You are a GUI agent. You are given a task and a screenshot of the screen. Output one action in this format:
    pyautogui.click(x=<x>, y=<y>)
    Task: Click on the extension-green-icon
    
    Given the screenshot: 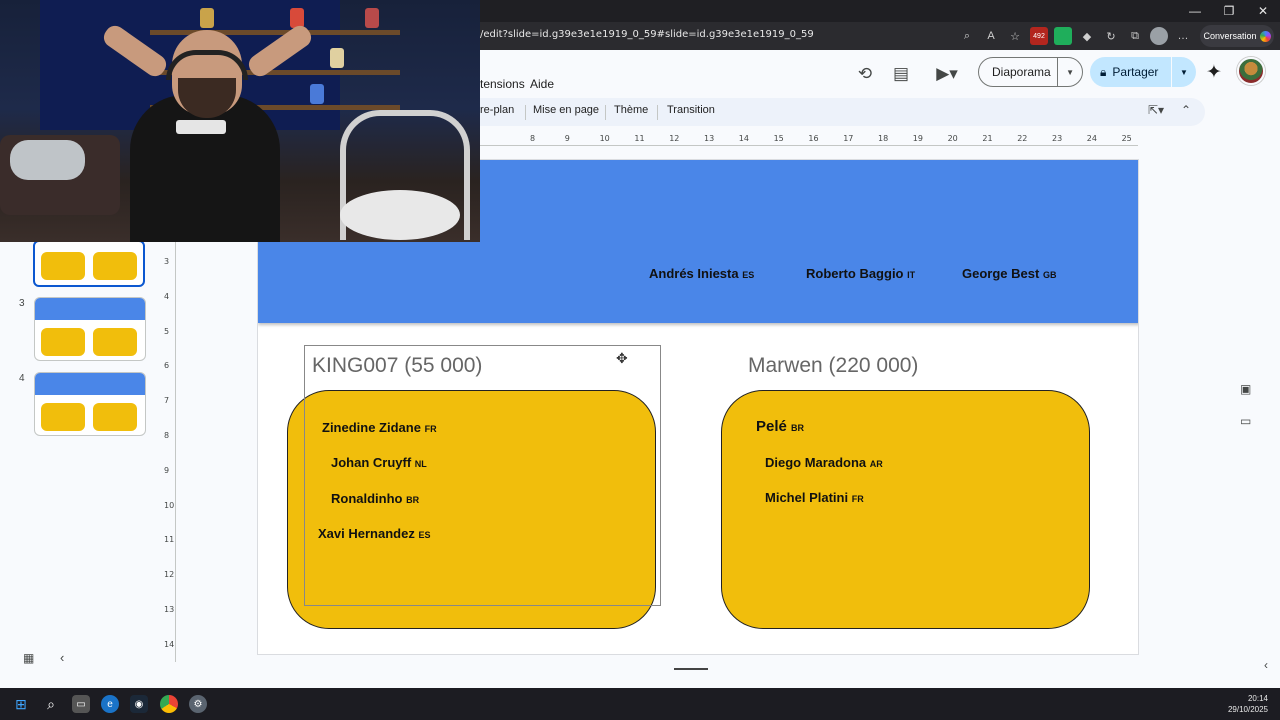 What is the action you would take?
    pyautogui.click(x=1063, y=36)
    